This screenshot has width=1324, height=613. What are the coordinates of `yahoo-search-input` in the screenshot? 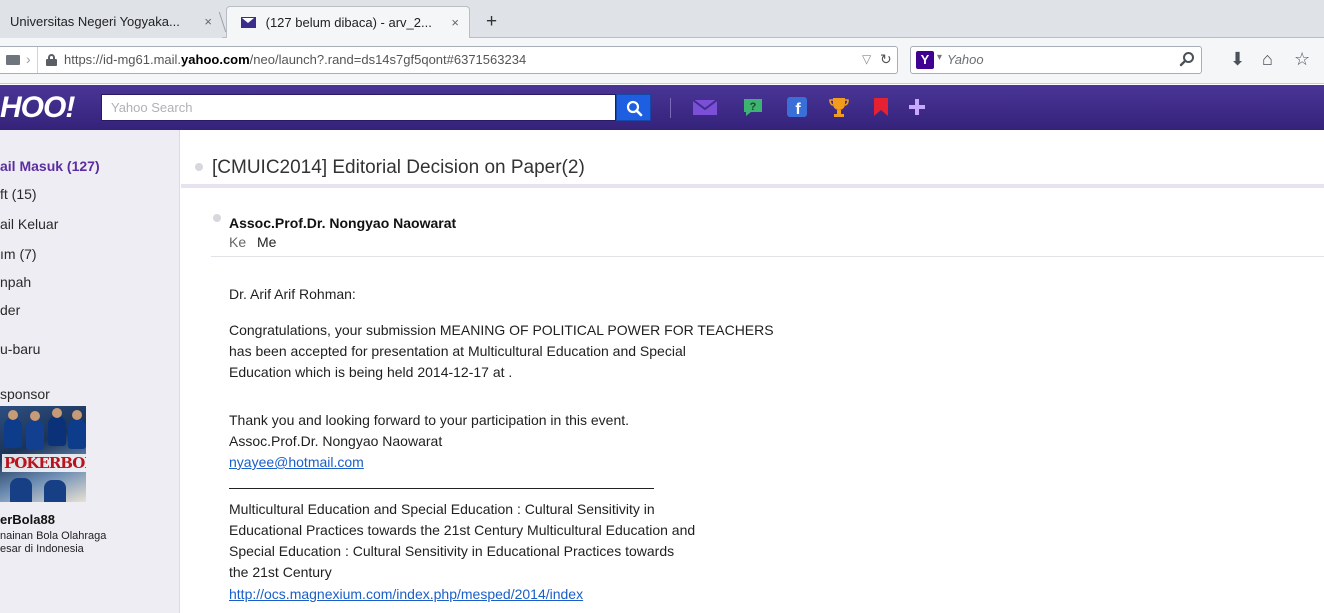 It's located at (358, 107).